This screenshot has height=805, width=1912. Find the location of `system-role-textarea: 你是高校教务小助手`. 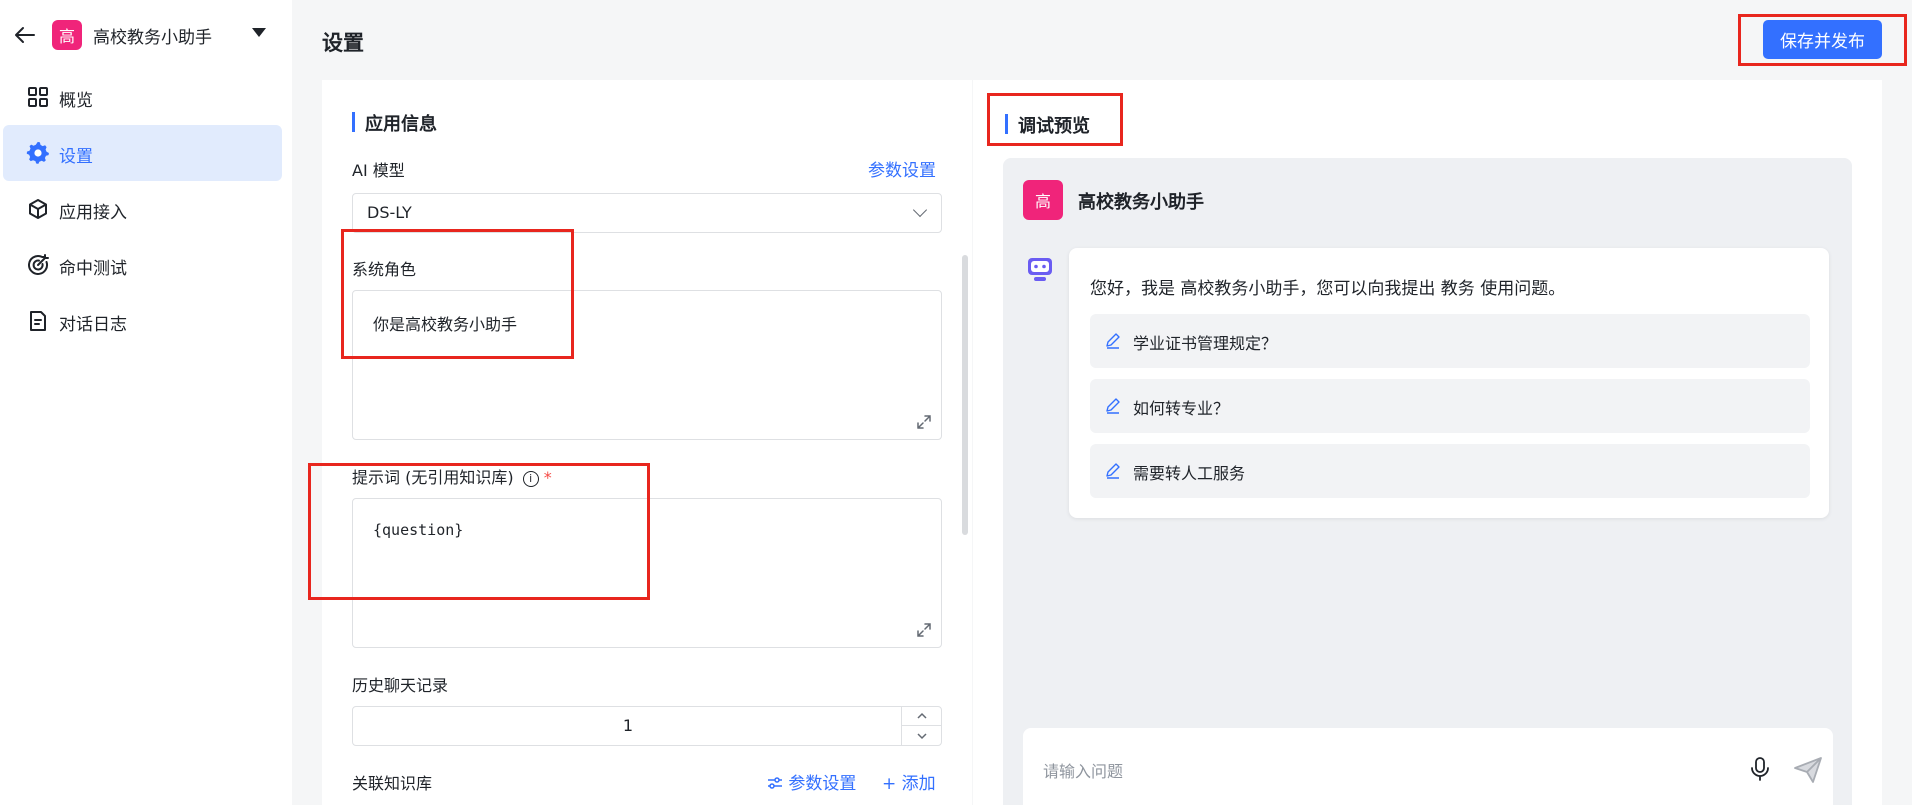

system-role-textarea: 你是高校教务小助手 is located at coordinates (647, 365).